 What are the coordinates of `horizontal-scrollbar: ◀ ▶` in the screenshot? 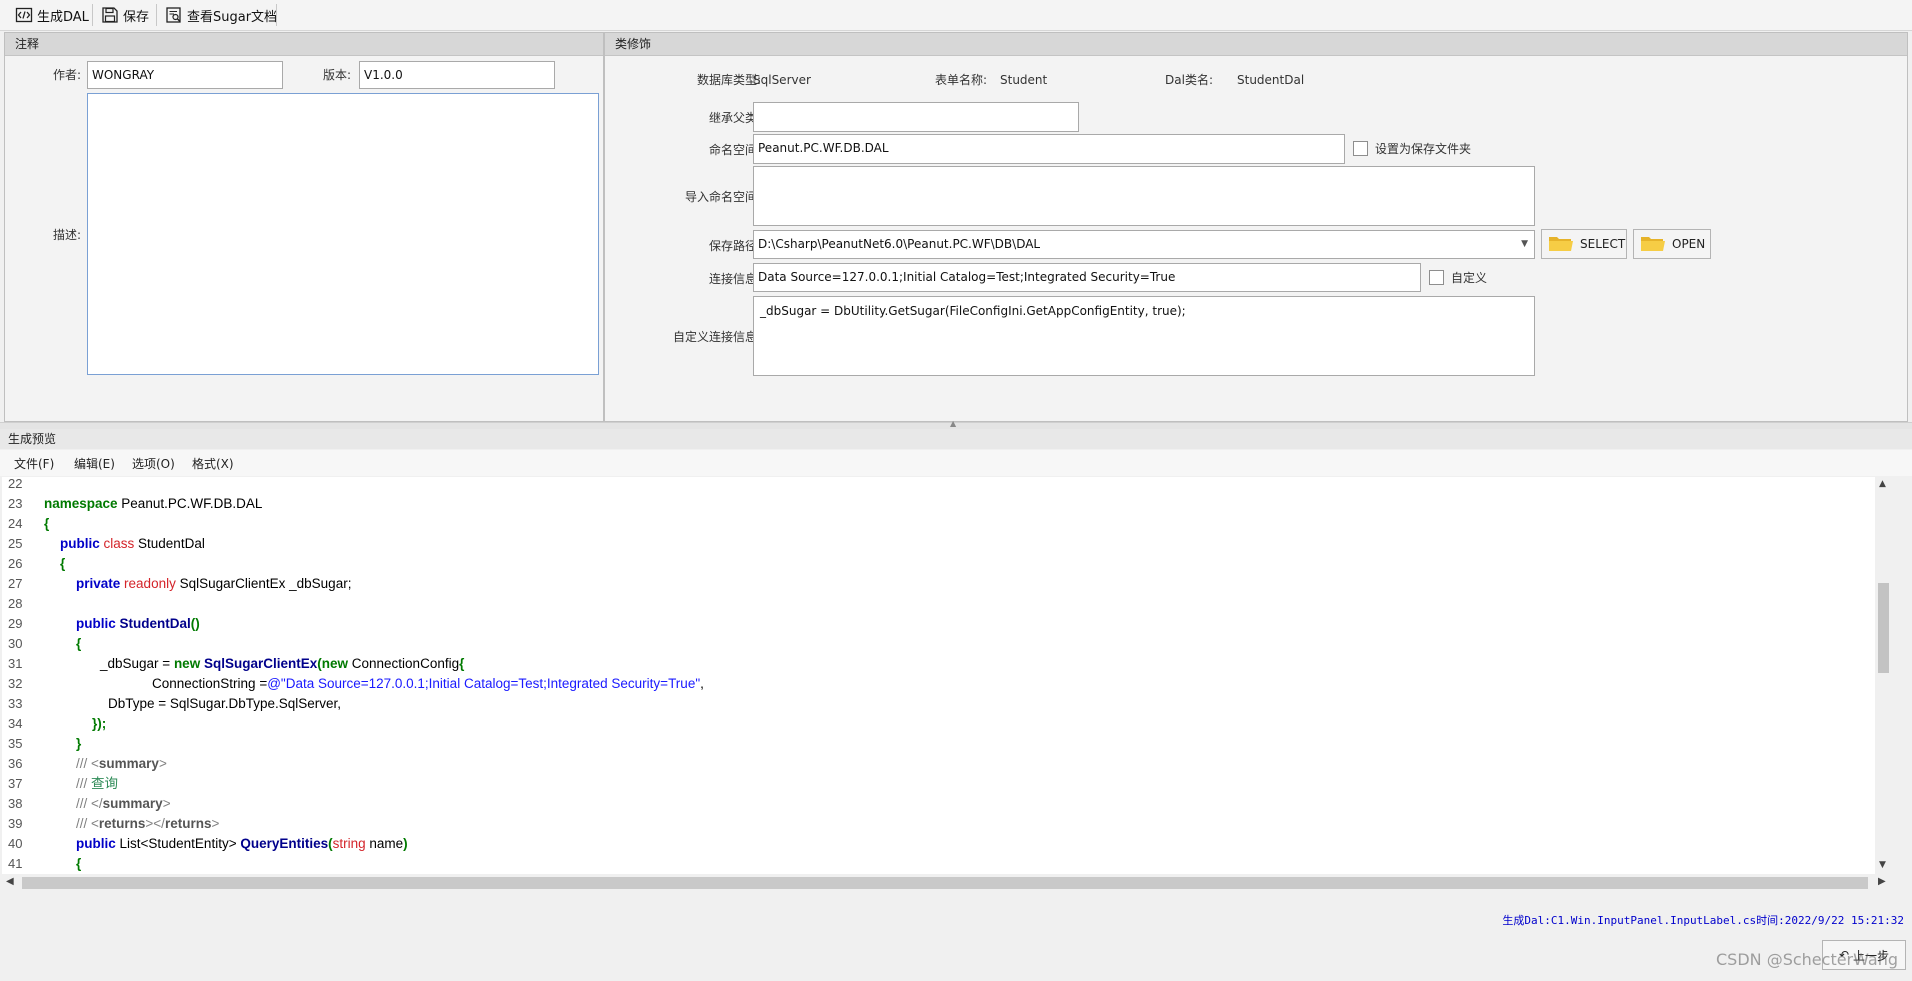 It's located at (947, 883).